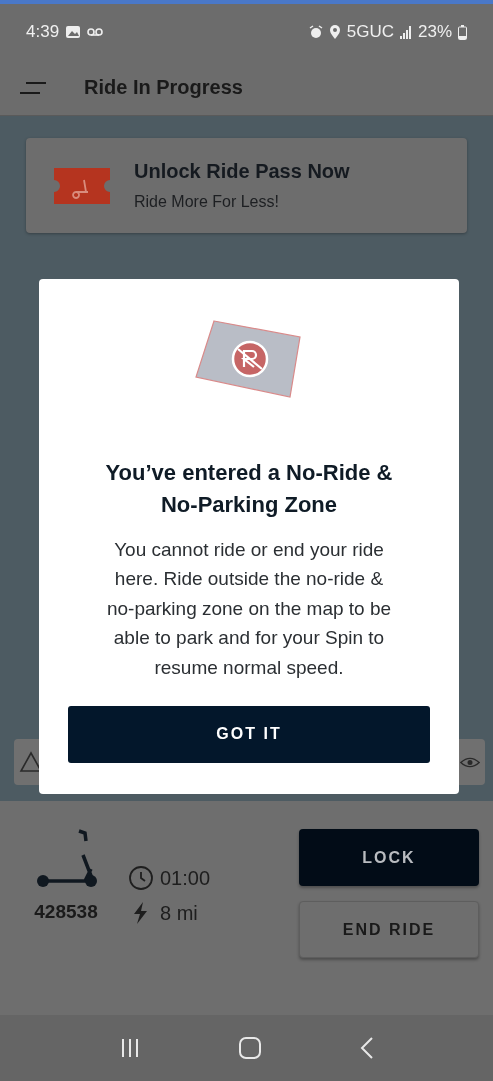 The height and width of the screenshot is (1081, 493). I want to click on screen-title: Ride In Progress, so click(163, 87).